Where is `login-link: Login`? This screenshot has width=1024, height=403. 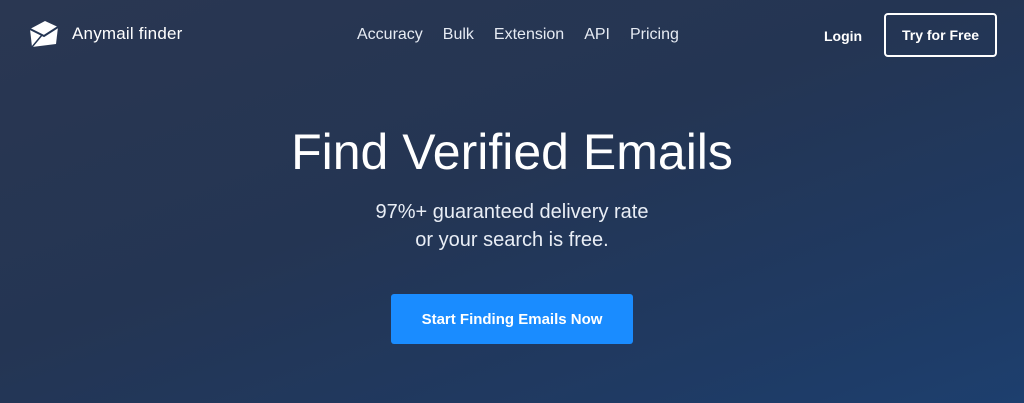
login-link: Login is located at coordinates (843, 36).